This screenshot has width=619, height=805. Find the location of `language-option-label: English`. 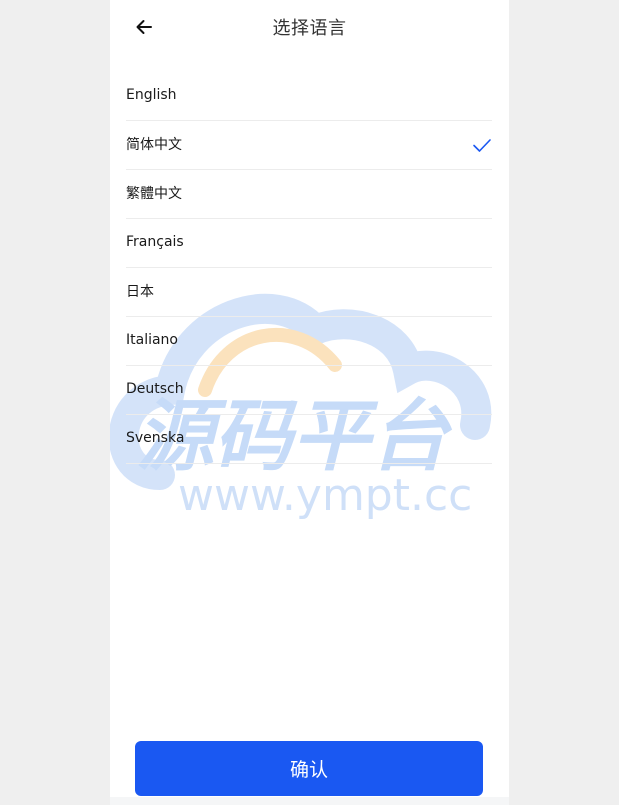

language-option-label: English is located at coordinates (151, 94).